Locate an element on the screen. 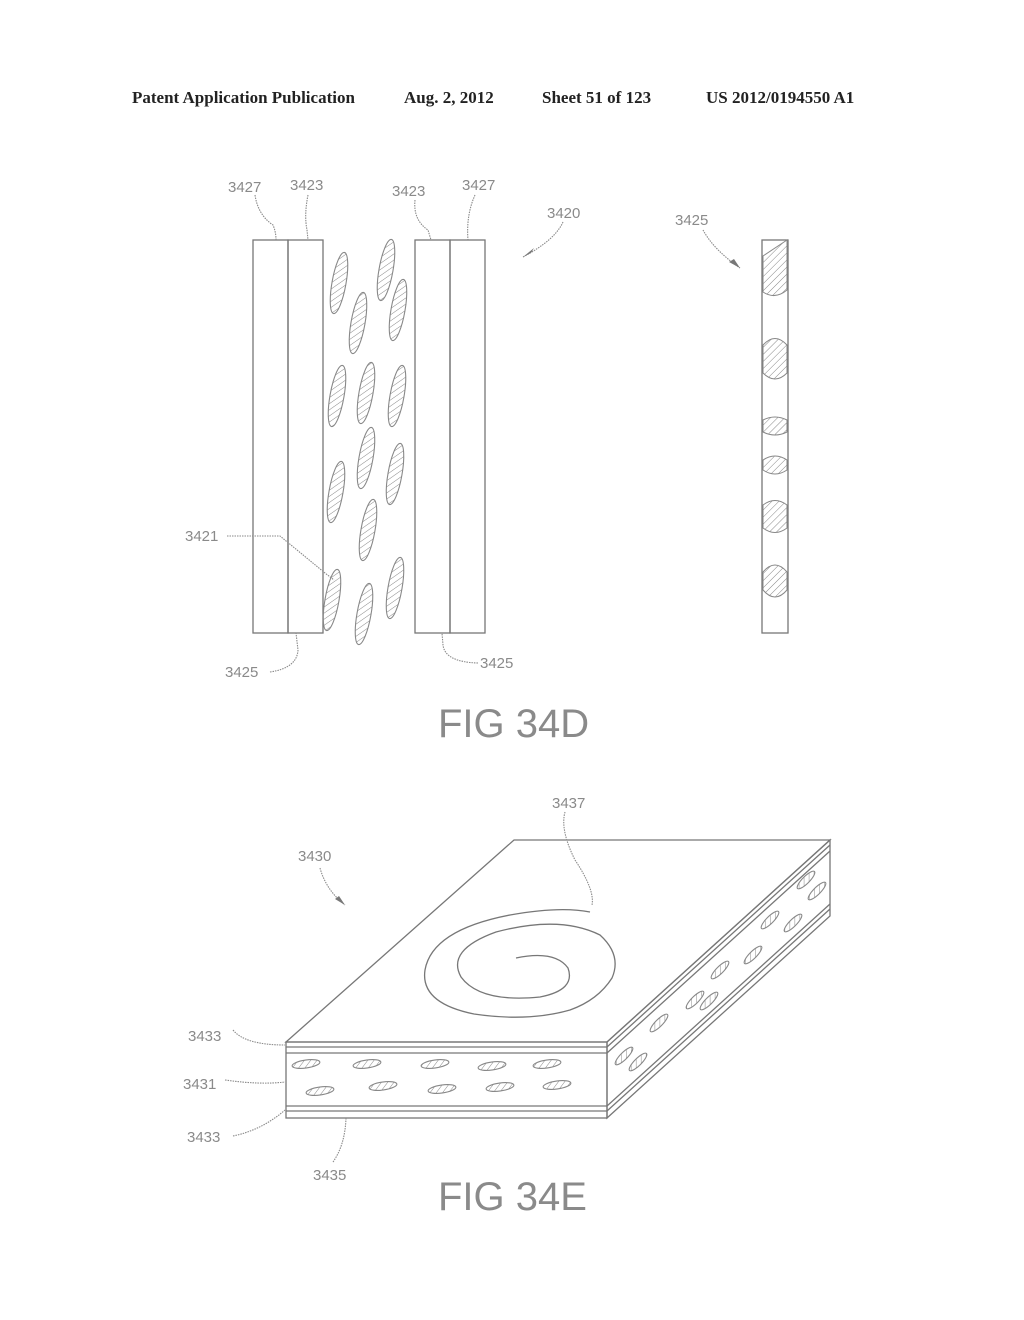  front-face-layers is located at coordinates (446, 1080).